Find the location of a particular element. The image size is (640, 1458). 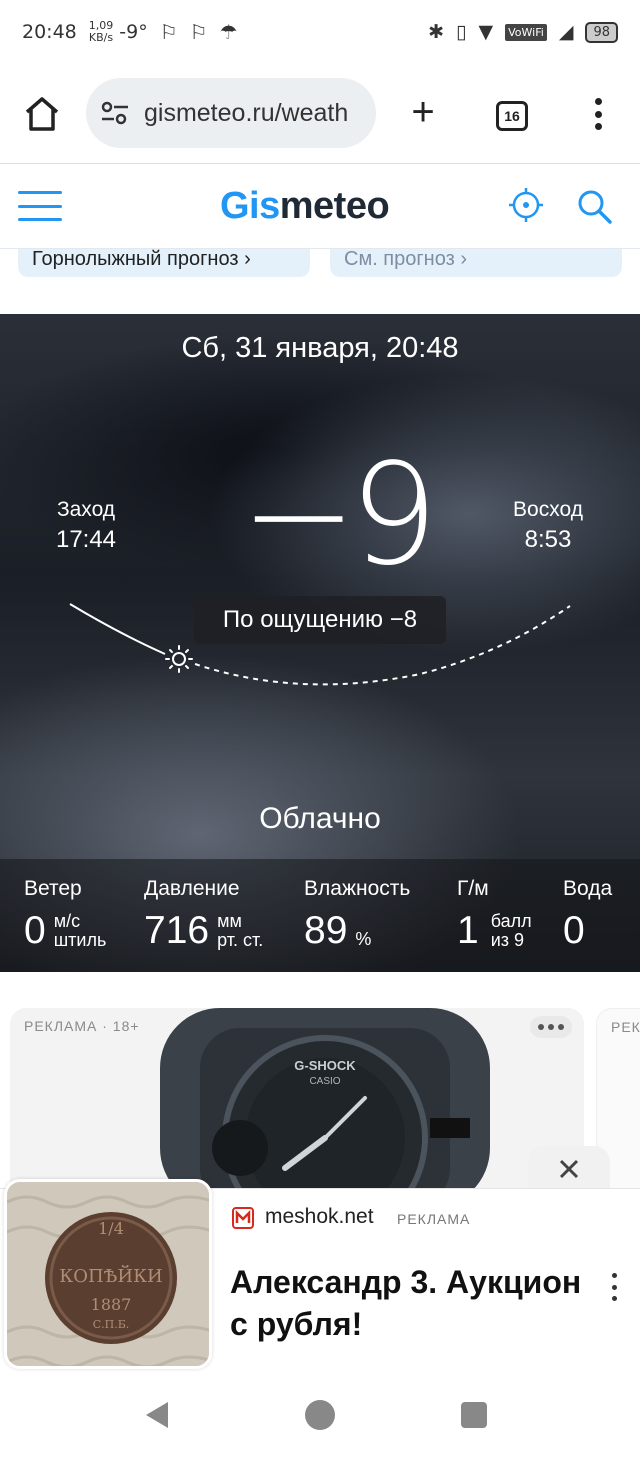

stat-geomagnetic-label: Г/м is located at coordinates (473, 888).